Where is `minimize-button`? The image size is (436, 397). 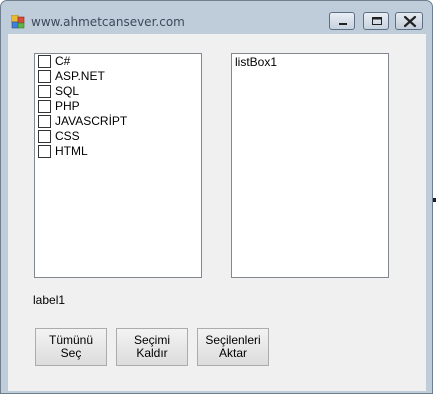 minimize-button is located at coordinates (342, 21).